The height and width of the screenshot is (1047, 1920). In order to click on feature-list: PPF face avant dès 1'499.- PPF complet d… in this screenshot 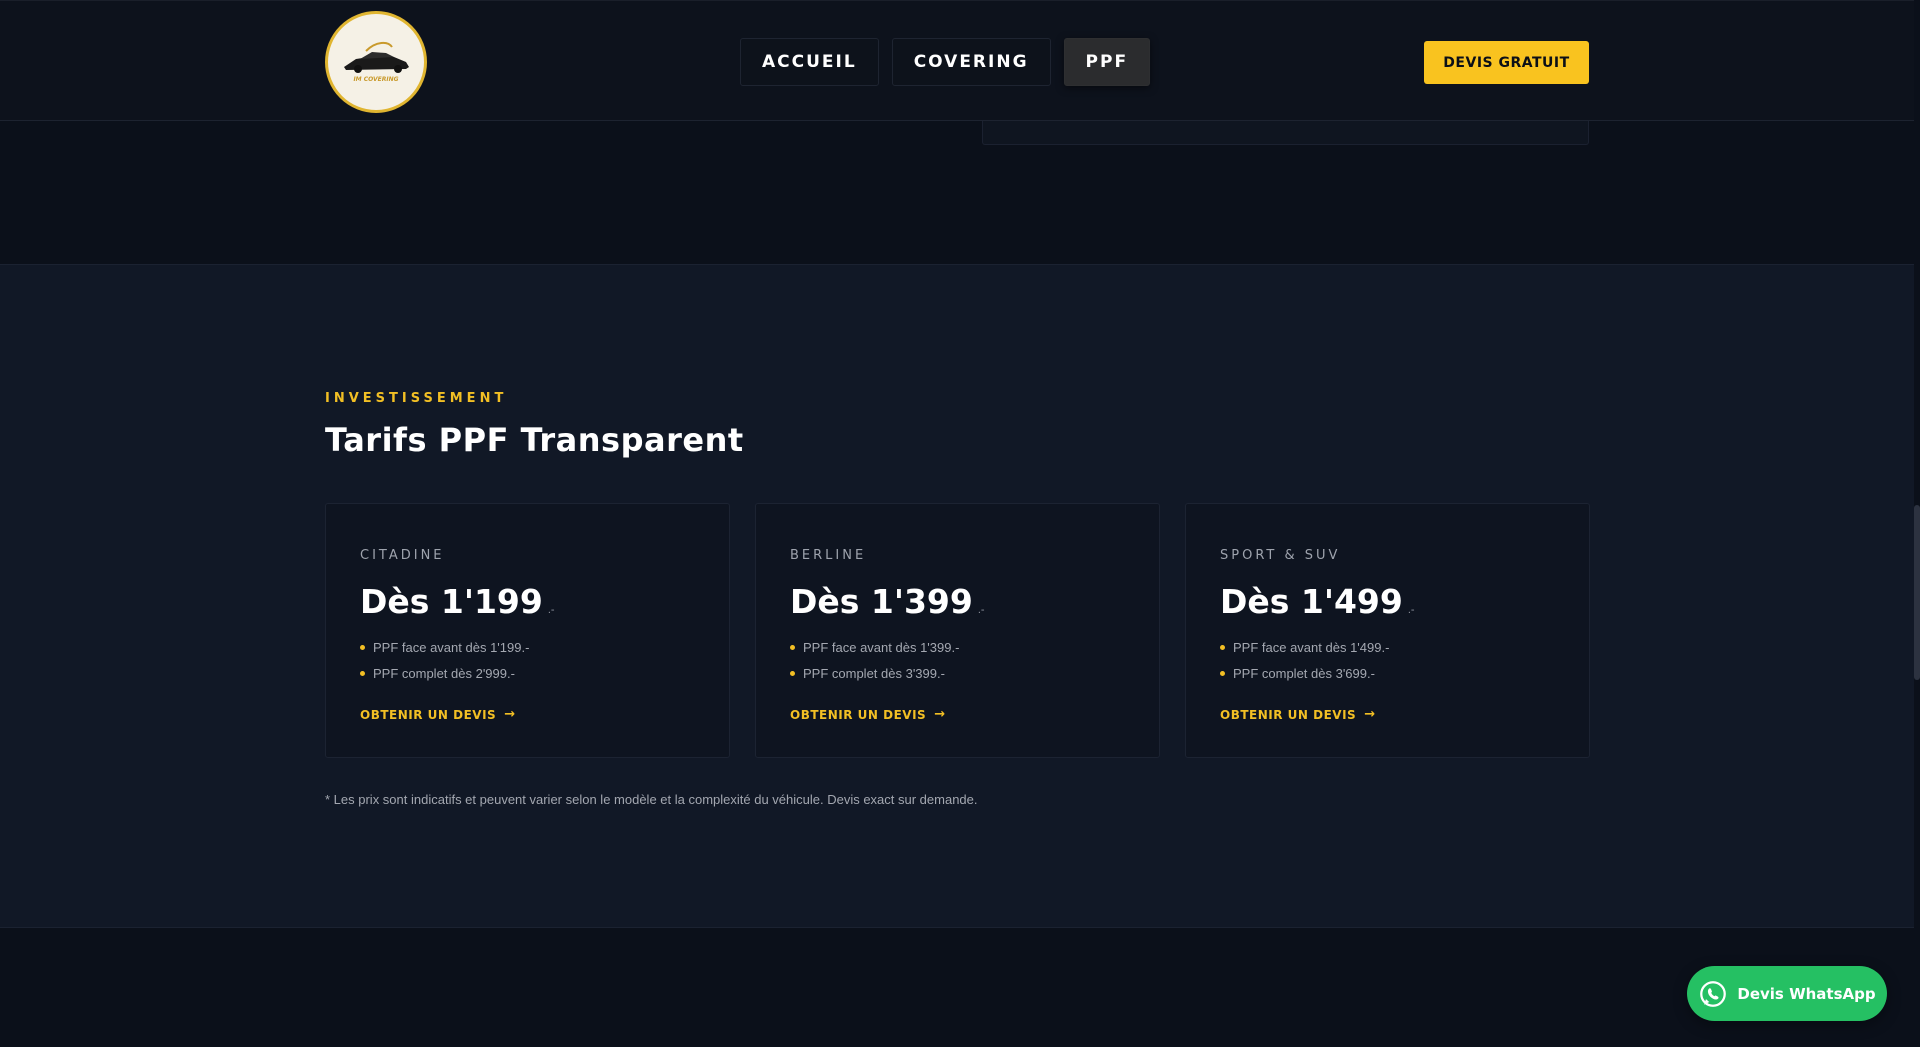, I will do `click(1304, 665)`.